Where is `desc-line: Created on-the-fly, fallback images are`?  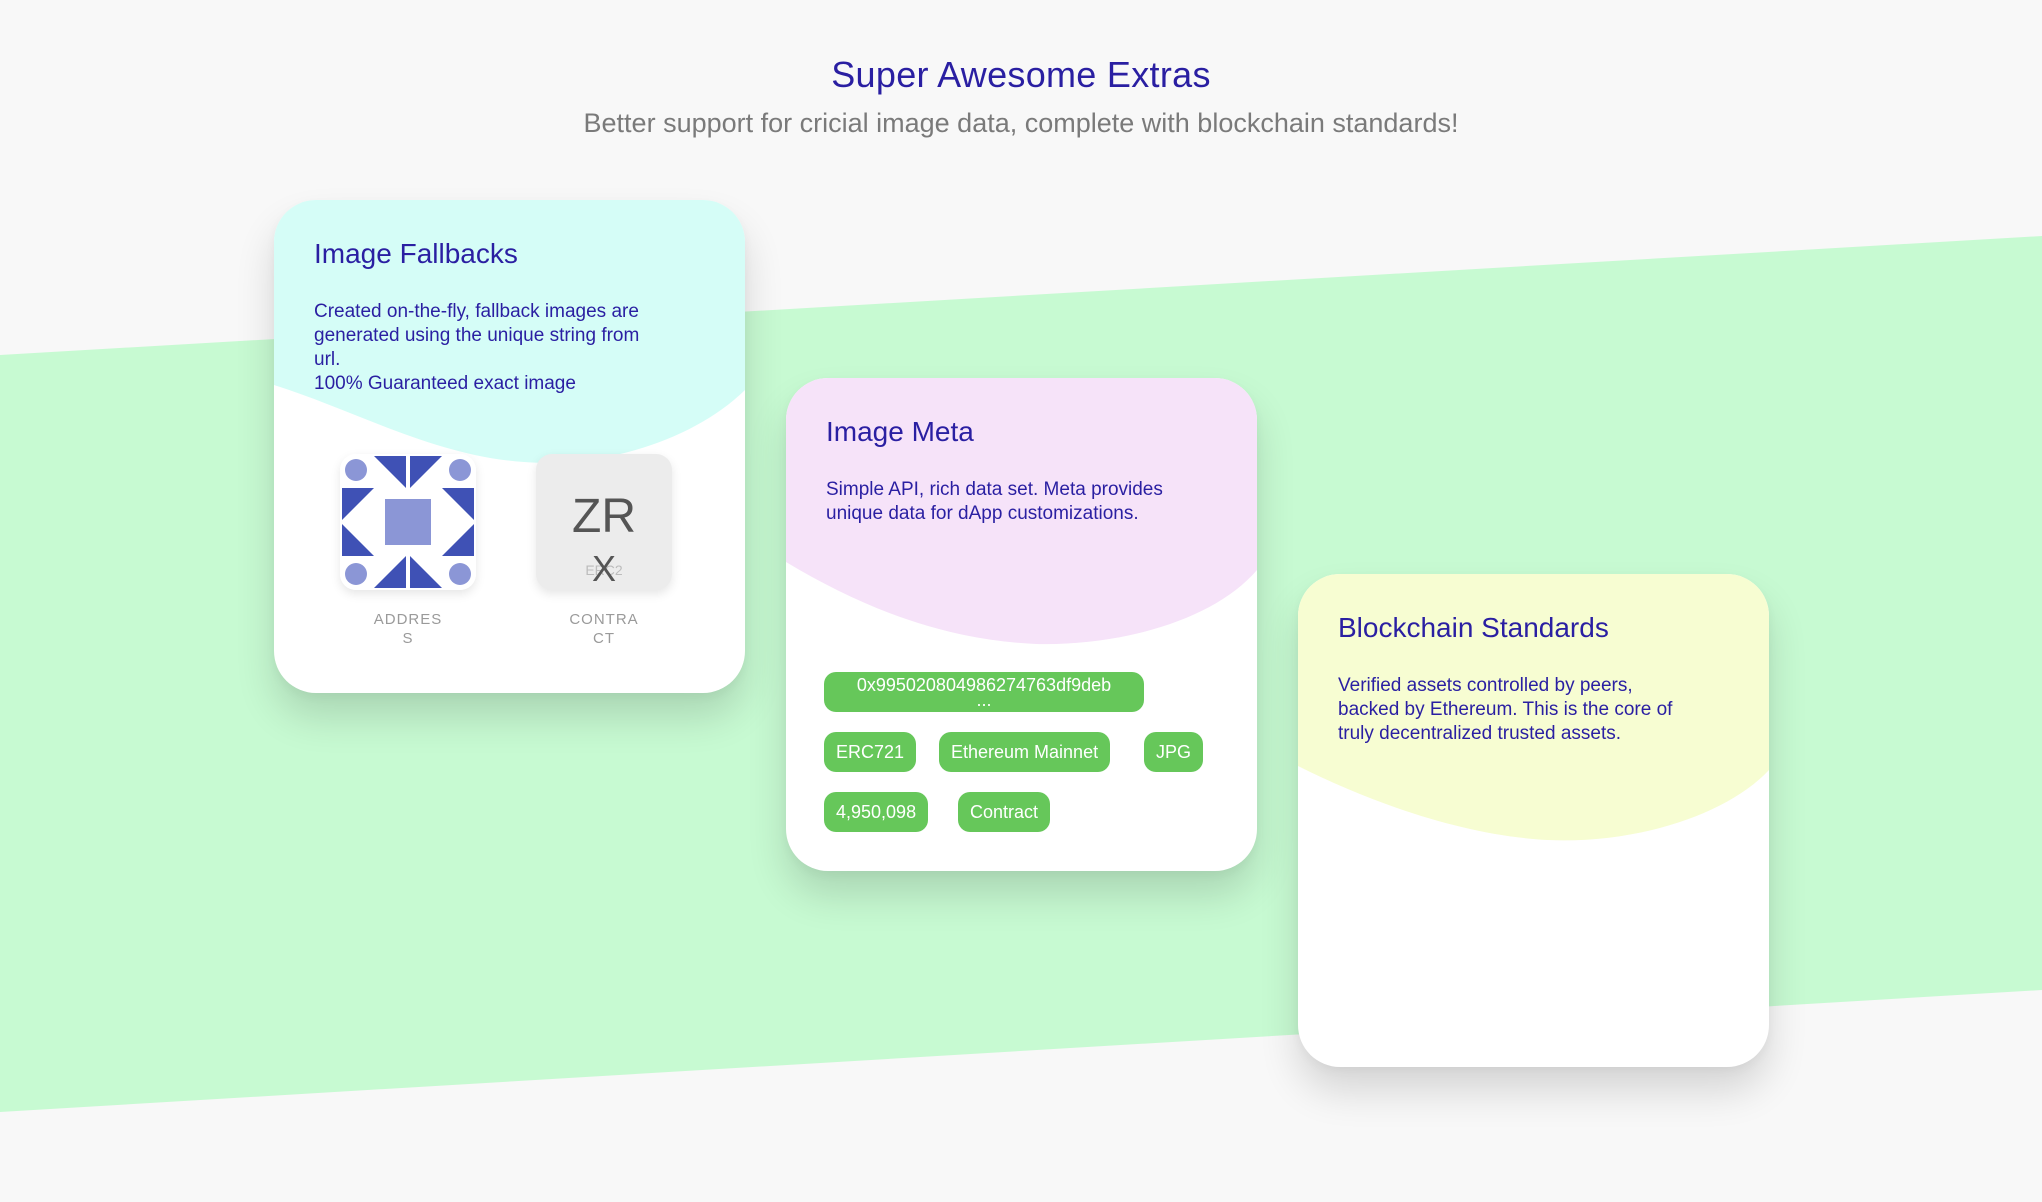 desc-line: Created on-the-fly, fallback images are is located at coordinates (476, 311).